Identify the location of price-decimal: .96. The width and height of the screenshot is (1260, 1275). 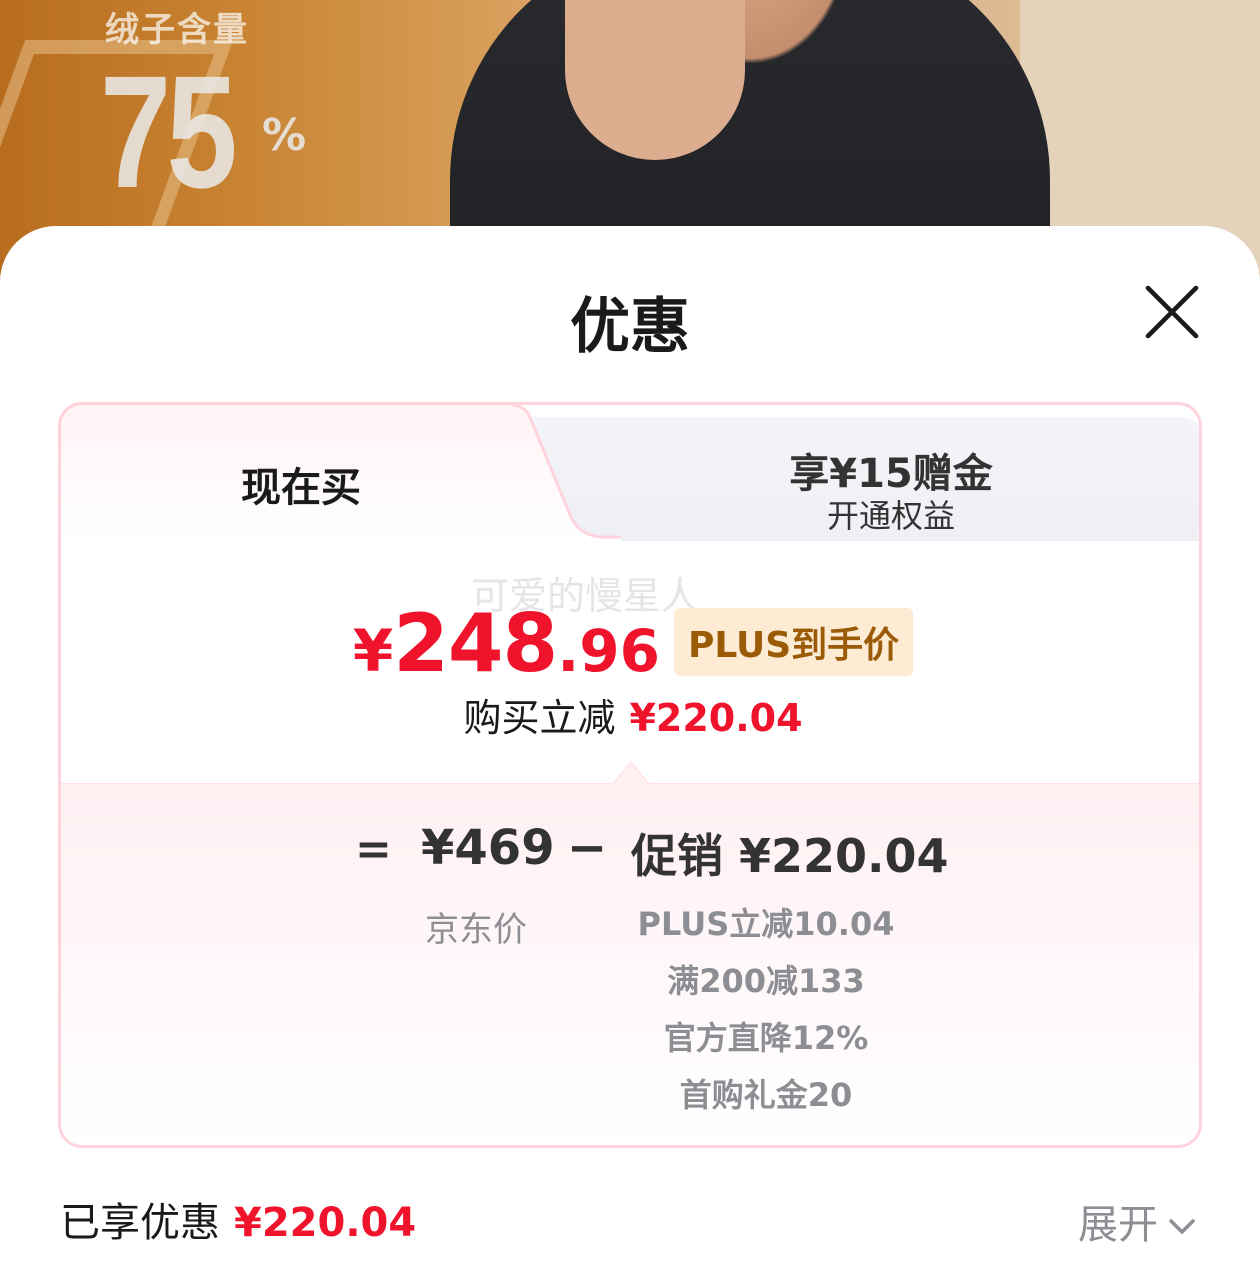
(608, 651).